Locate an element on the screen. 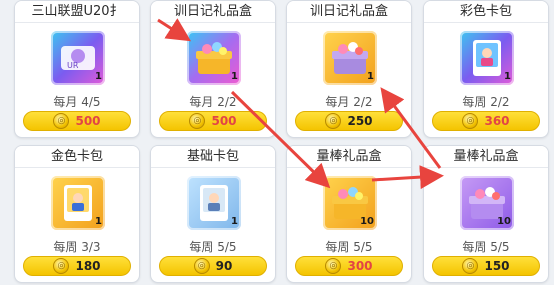 The image size is (554, 285). shop-card-giftbox-2: 训日记礼品盒 1 每月 2/2 ◎ 250 is located at coordinates (349, 69).